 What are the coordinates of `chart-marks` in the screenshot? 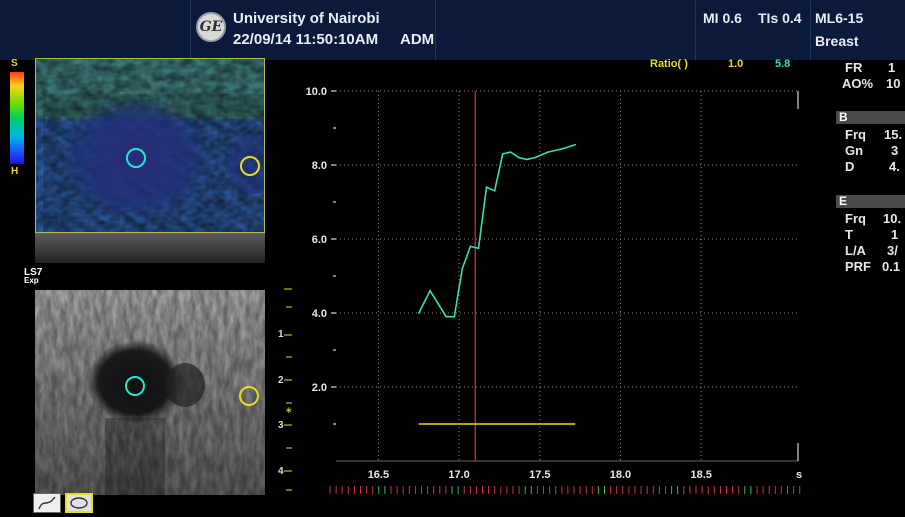 It's located at (497, 276).